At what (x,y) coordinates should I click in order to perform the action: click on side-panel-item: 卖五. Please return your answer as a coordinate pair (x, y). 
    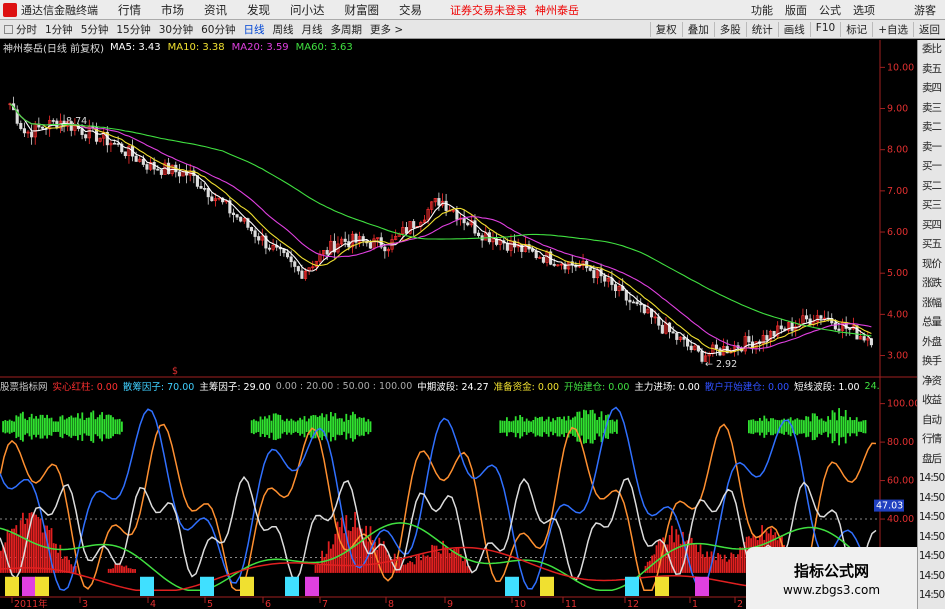
    Looking at the image, I should click on (931, 70).